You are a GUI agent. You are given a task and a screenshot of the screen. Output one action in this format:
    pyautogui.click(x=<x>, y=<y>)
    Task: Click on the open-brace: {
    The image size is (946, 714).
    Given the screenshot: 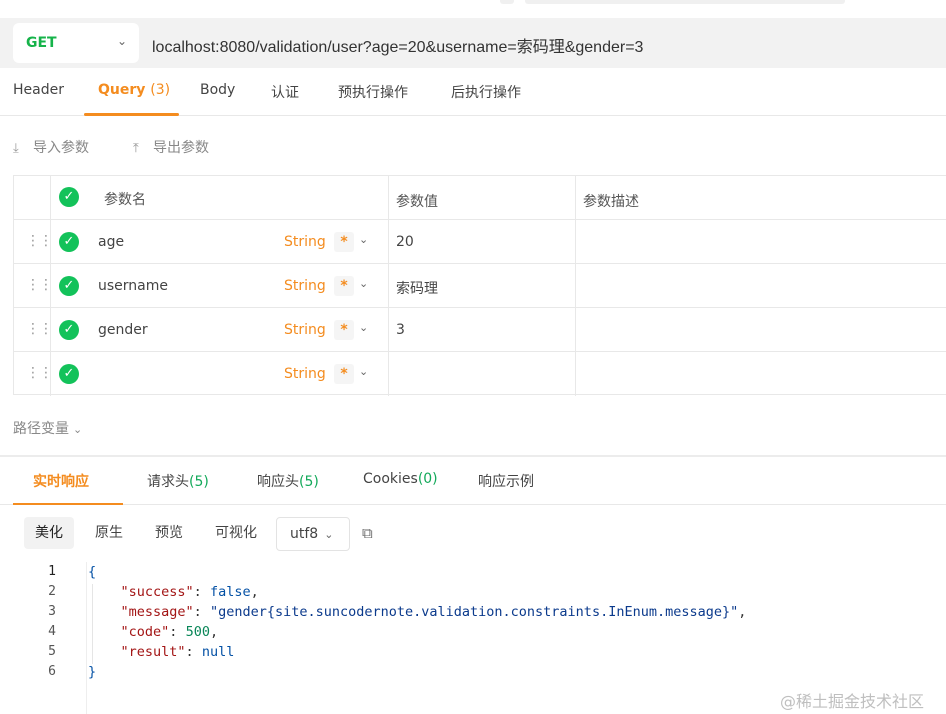 What is the action you would take?
    pyautogui.click(x=92, y=572)
    